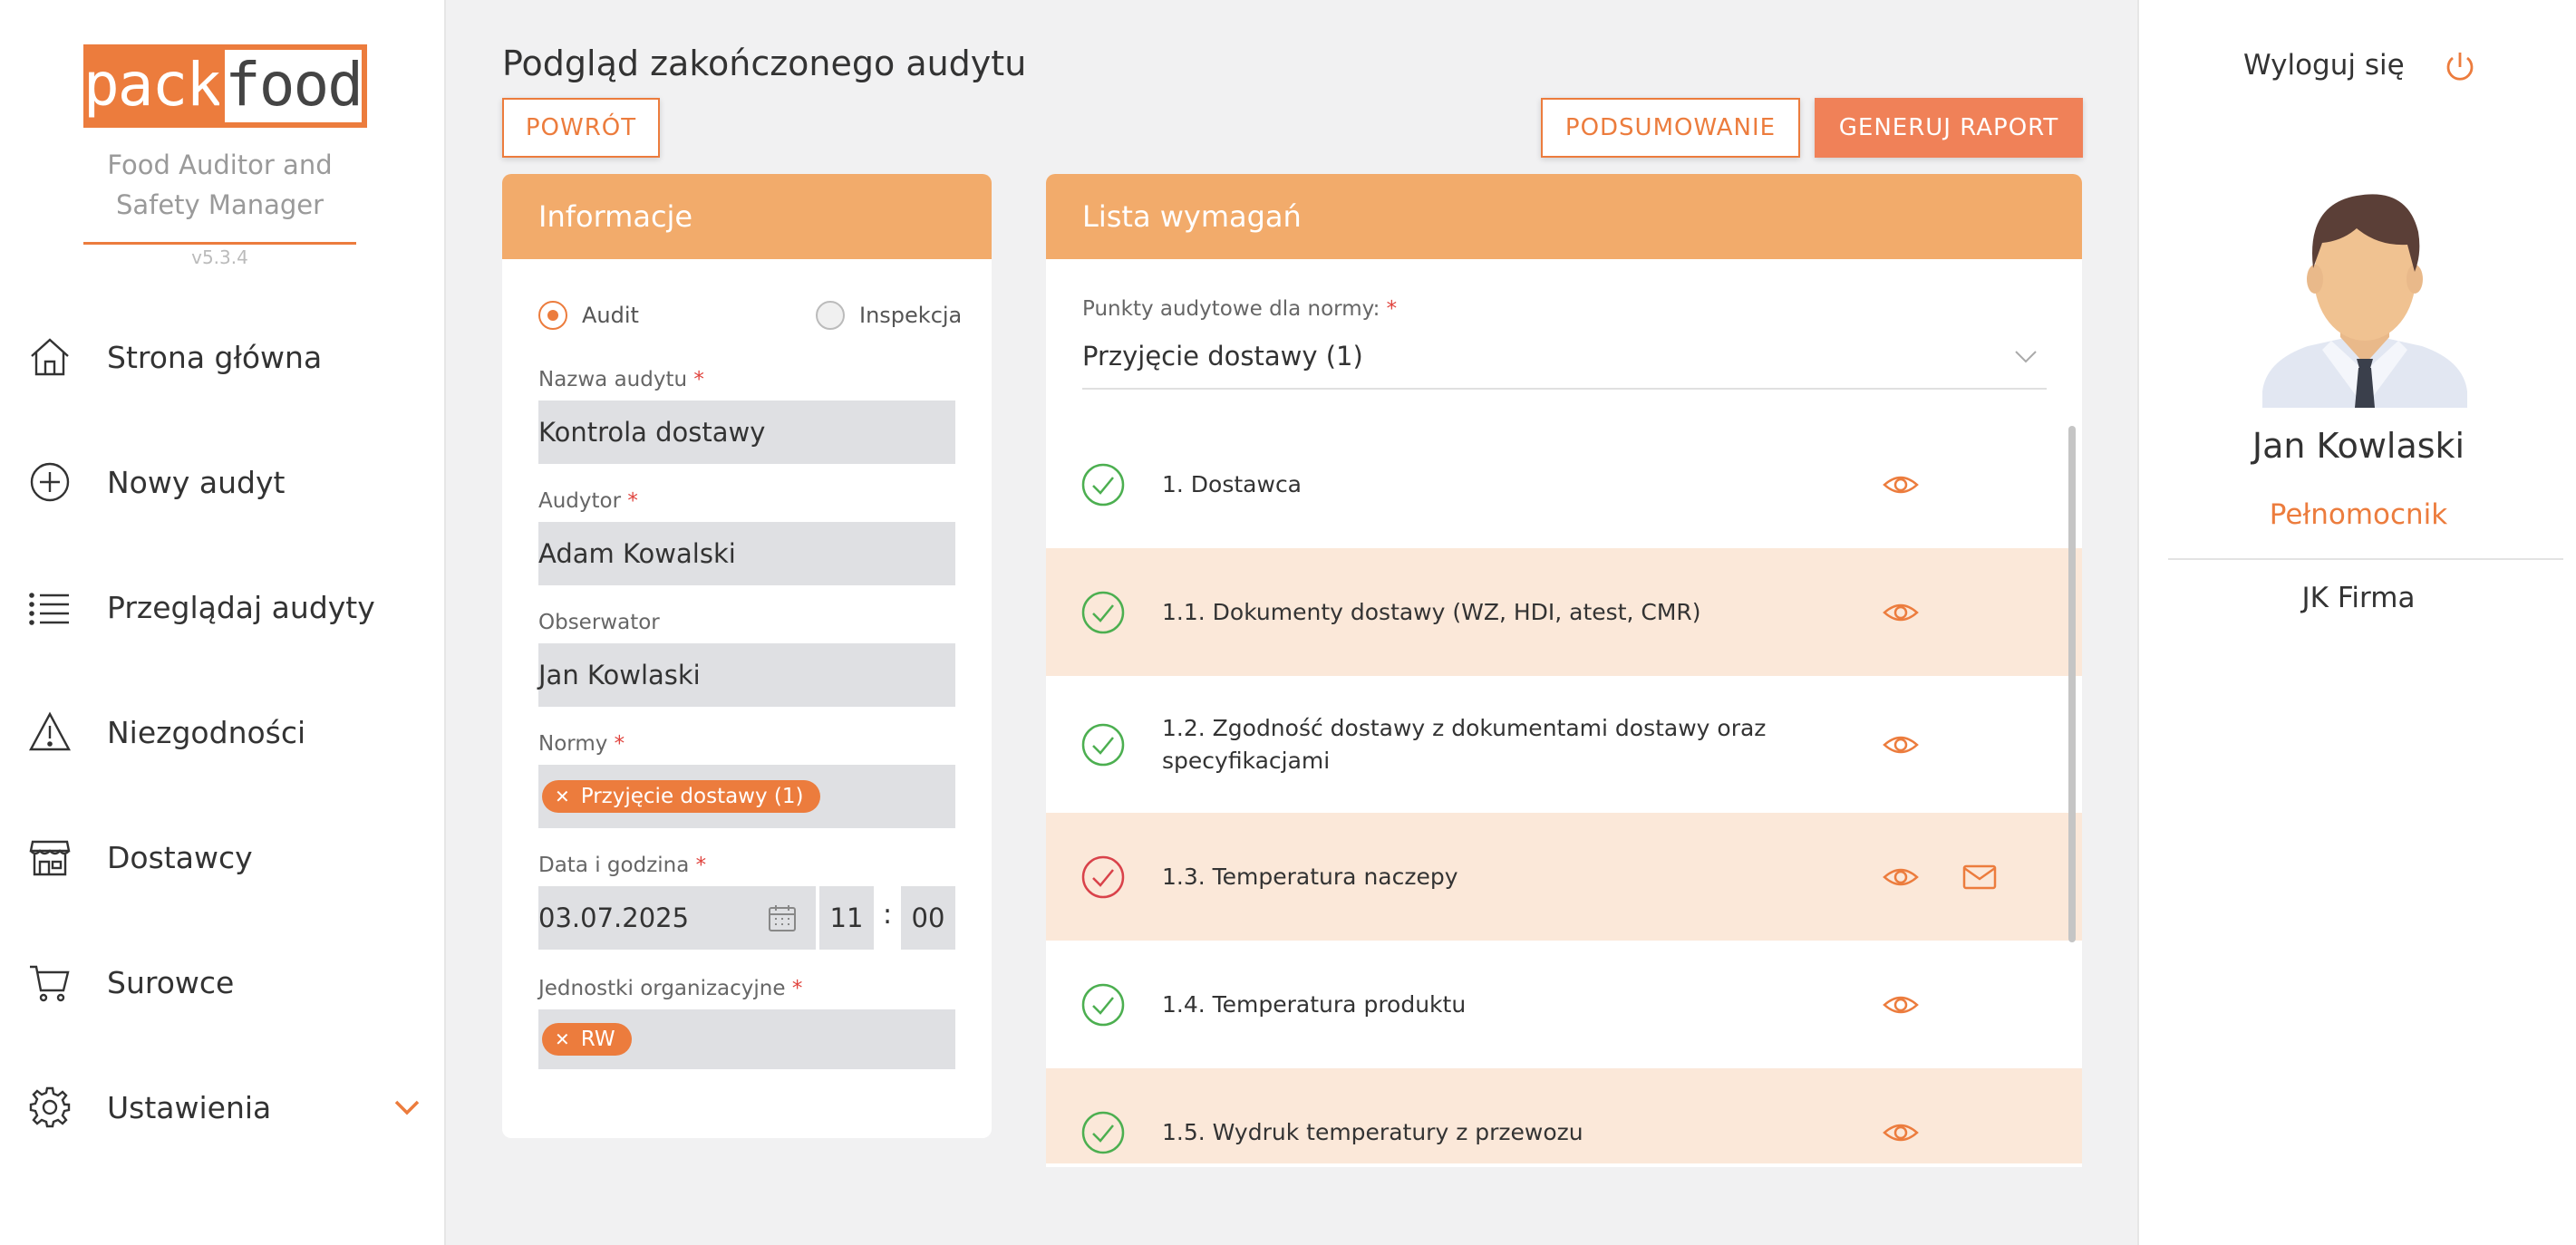 This screenshot has height=1245, width=2576. I want to click on select-underline, so click(1564, 389).